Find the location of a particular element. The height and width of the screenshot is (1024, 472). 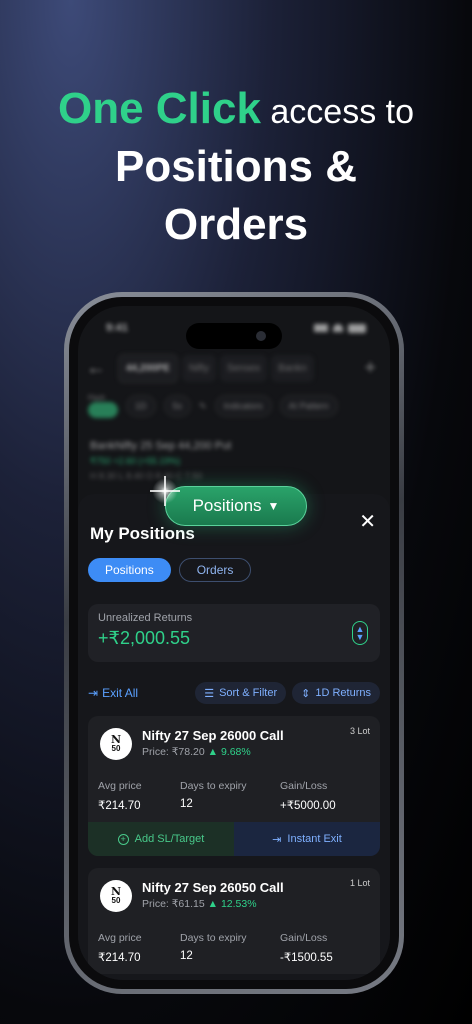

lot-badge: 1 Lot is located at coordinates (359, 883).